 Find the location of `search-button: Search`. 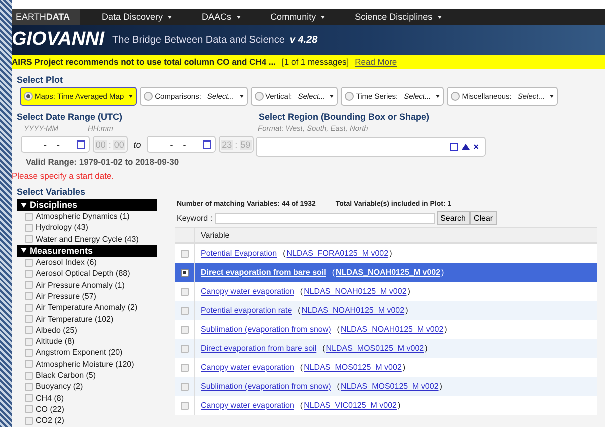

search-button: Search is located at coordinates (453, 218).